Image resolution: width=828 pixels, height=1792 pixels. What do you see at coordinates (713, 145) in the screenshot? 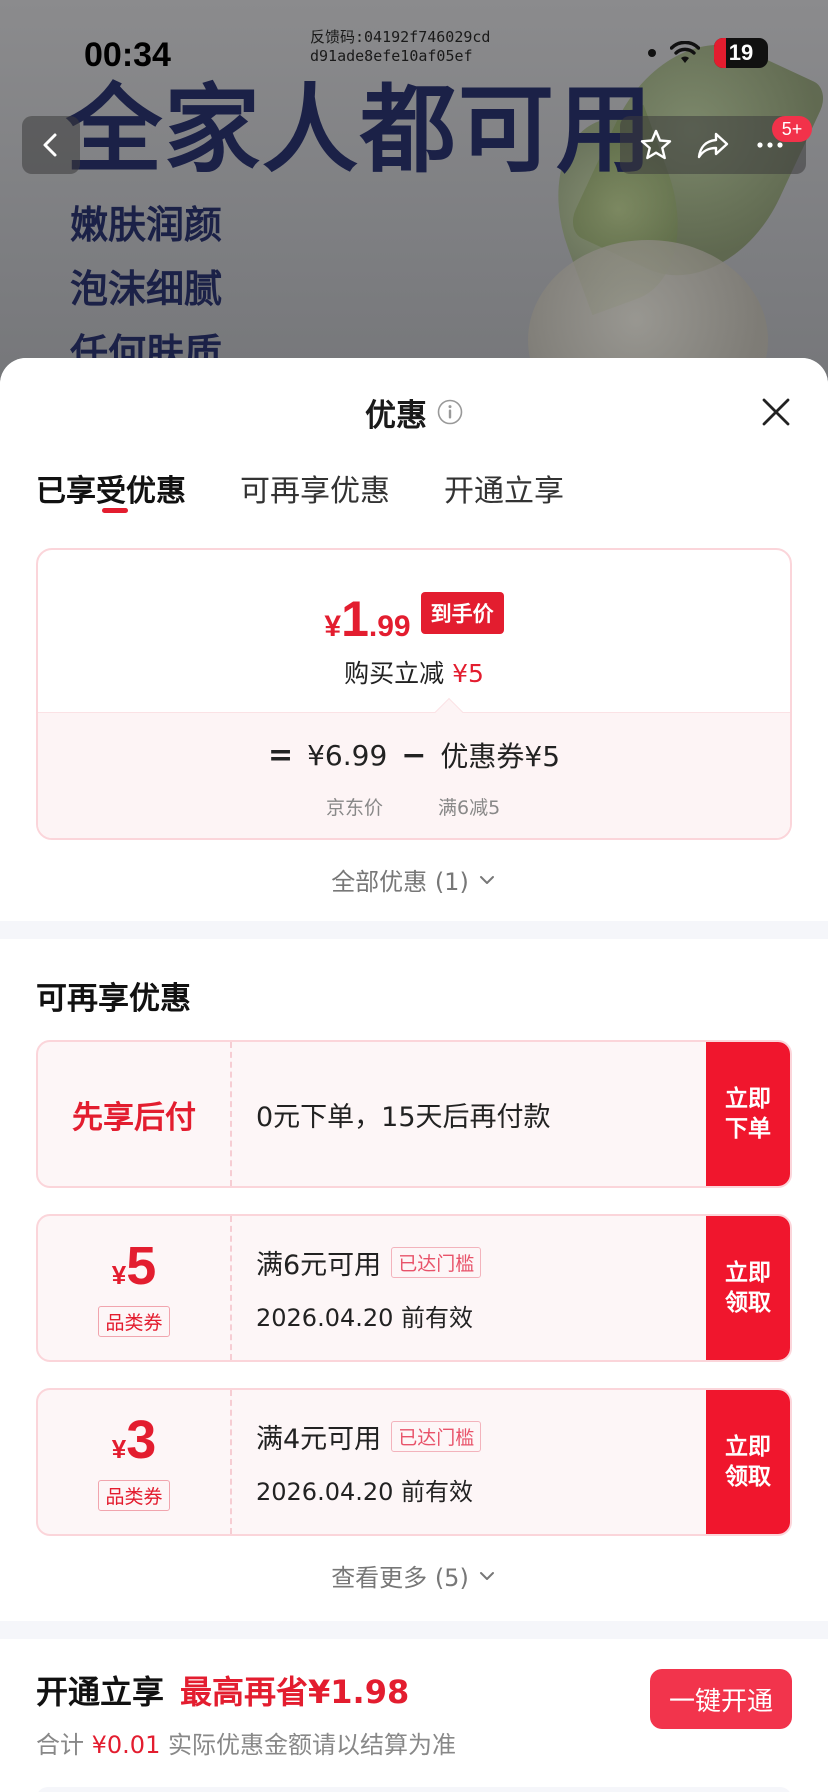
I see `share-icon` at bounding box center [713, 145].